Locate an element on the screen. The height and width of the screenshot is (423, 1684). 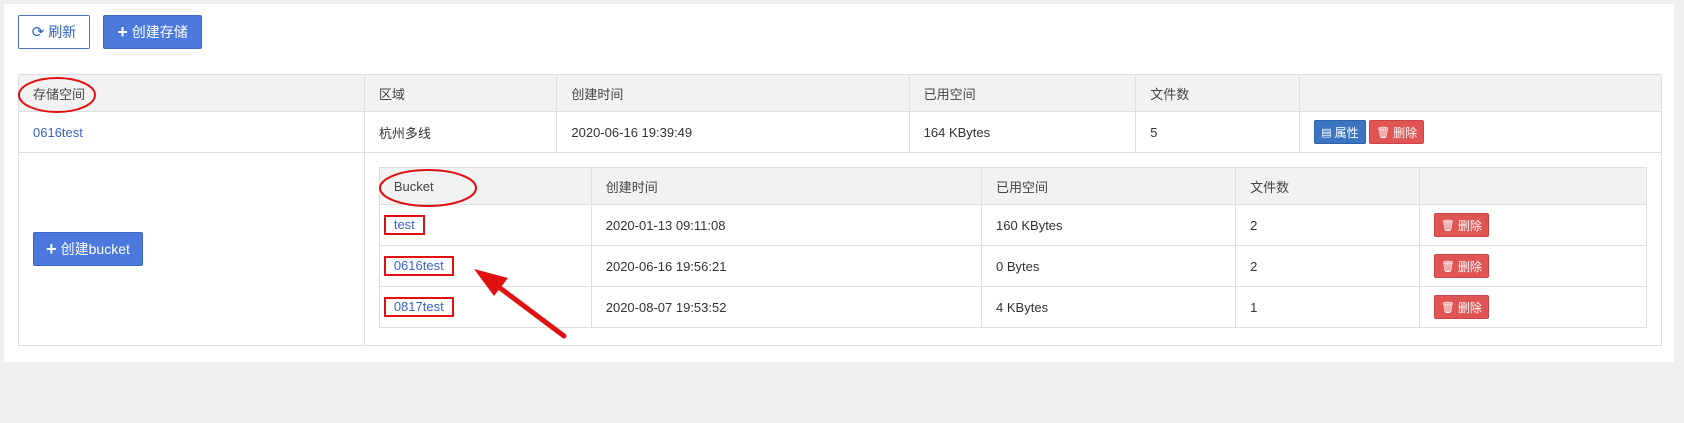
refresh-label: 刷新 is located at coordinates (62, 32).